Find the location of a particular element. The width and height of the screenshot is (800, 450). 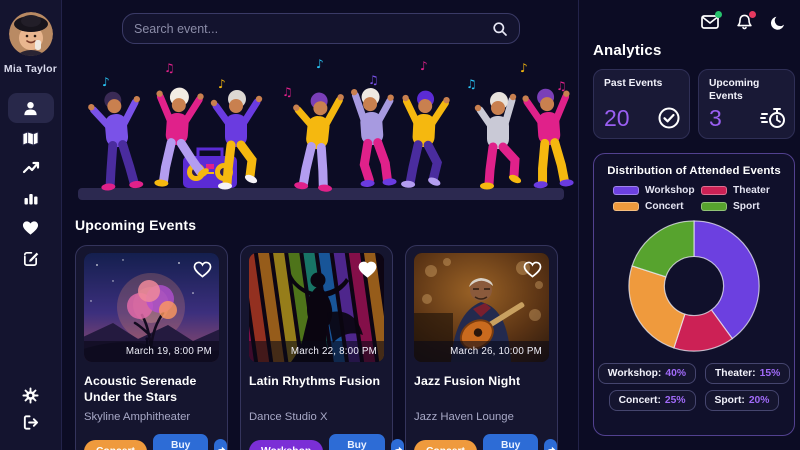

upcoming-events-value: 3 is located at coordinates (715, 118).